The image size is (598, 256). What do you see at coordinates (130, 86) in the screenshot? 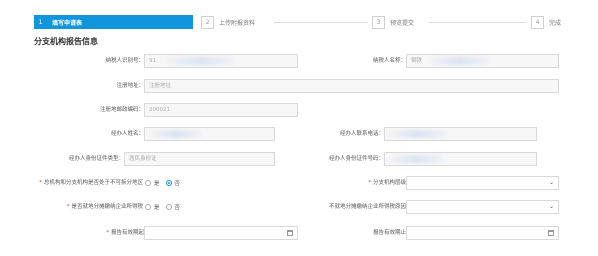
I see `reg-address-label: 注册地址：` at bounding box center [130, 86].